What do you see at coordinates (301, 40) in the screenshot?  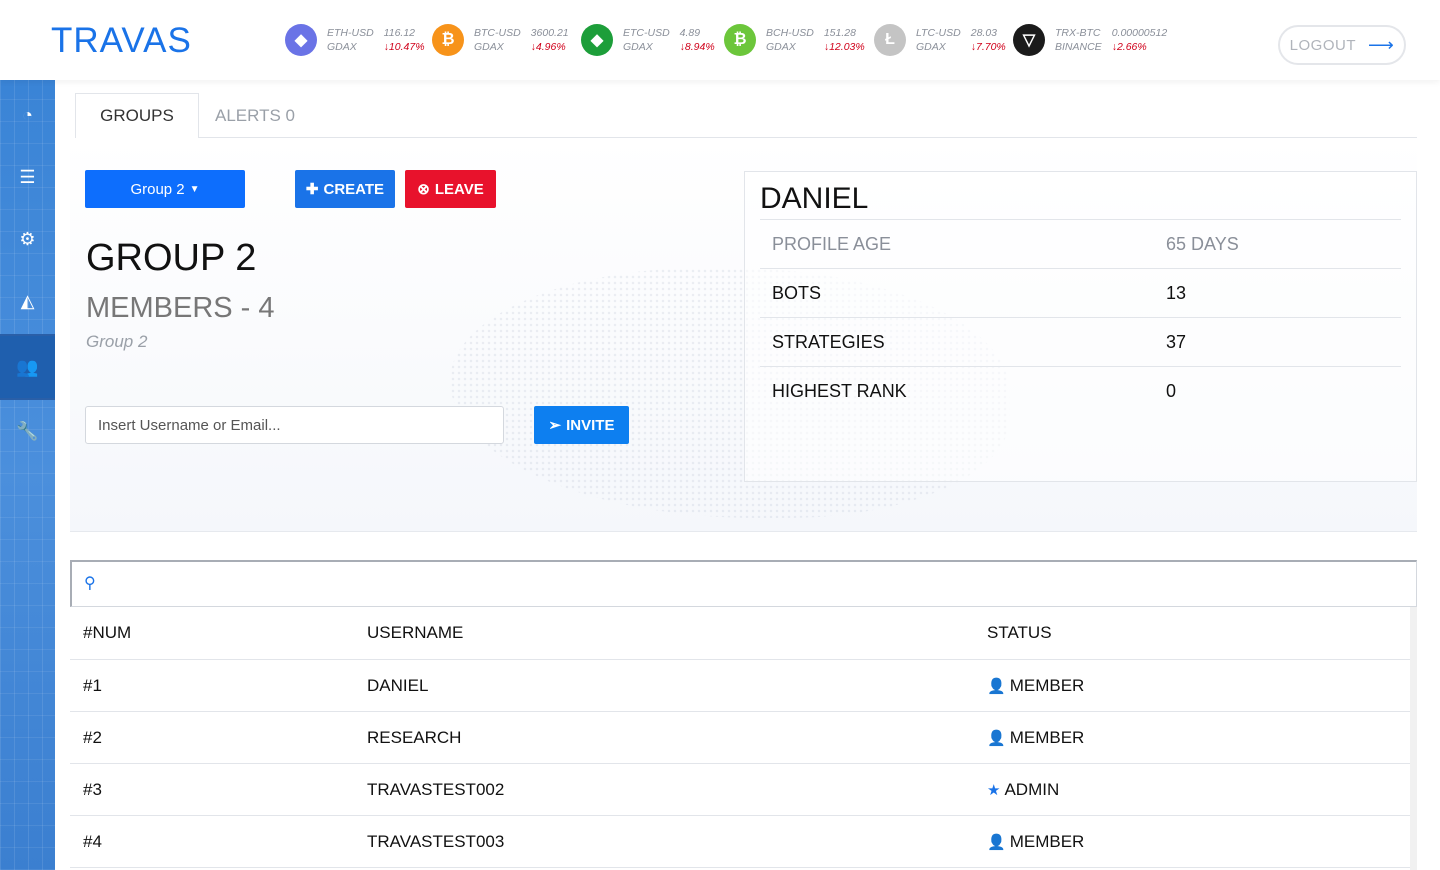 I see `ethereum-icon: ◆` at bounding box center [301, 40].